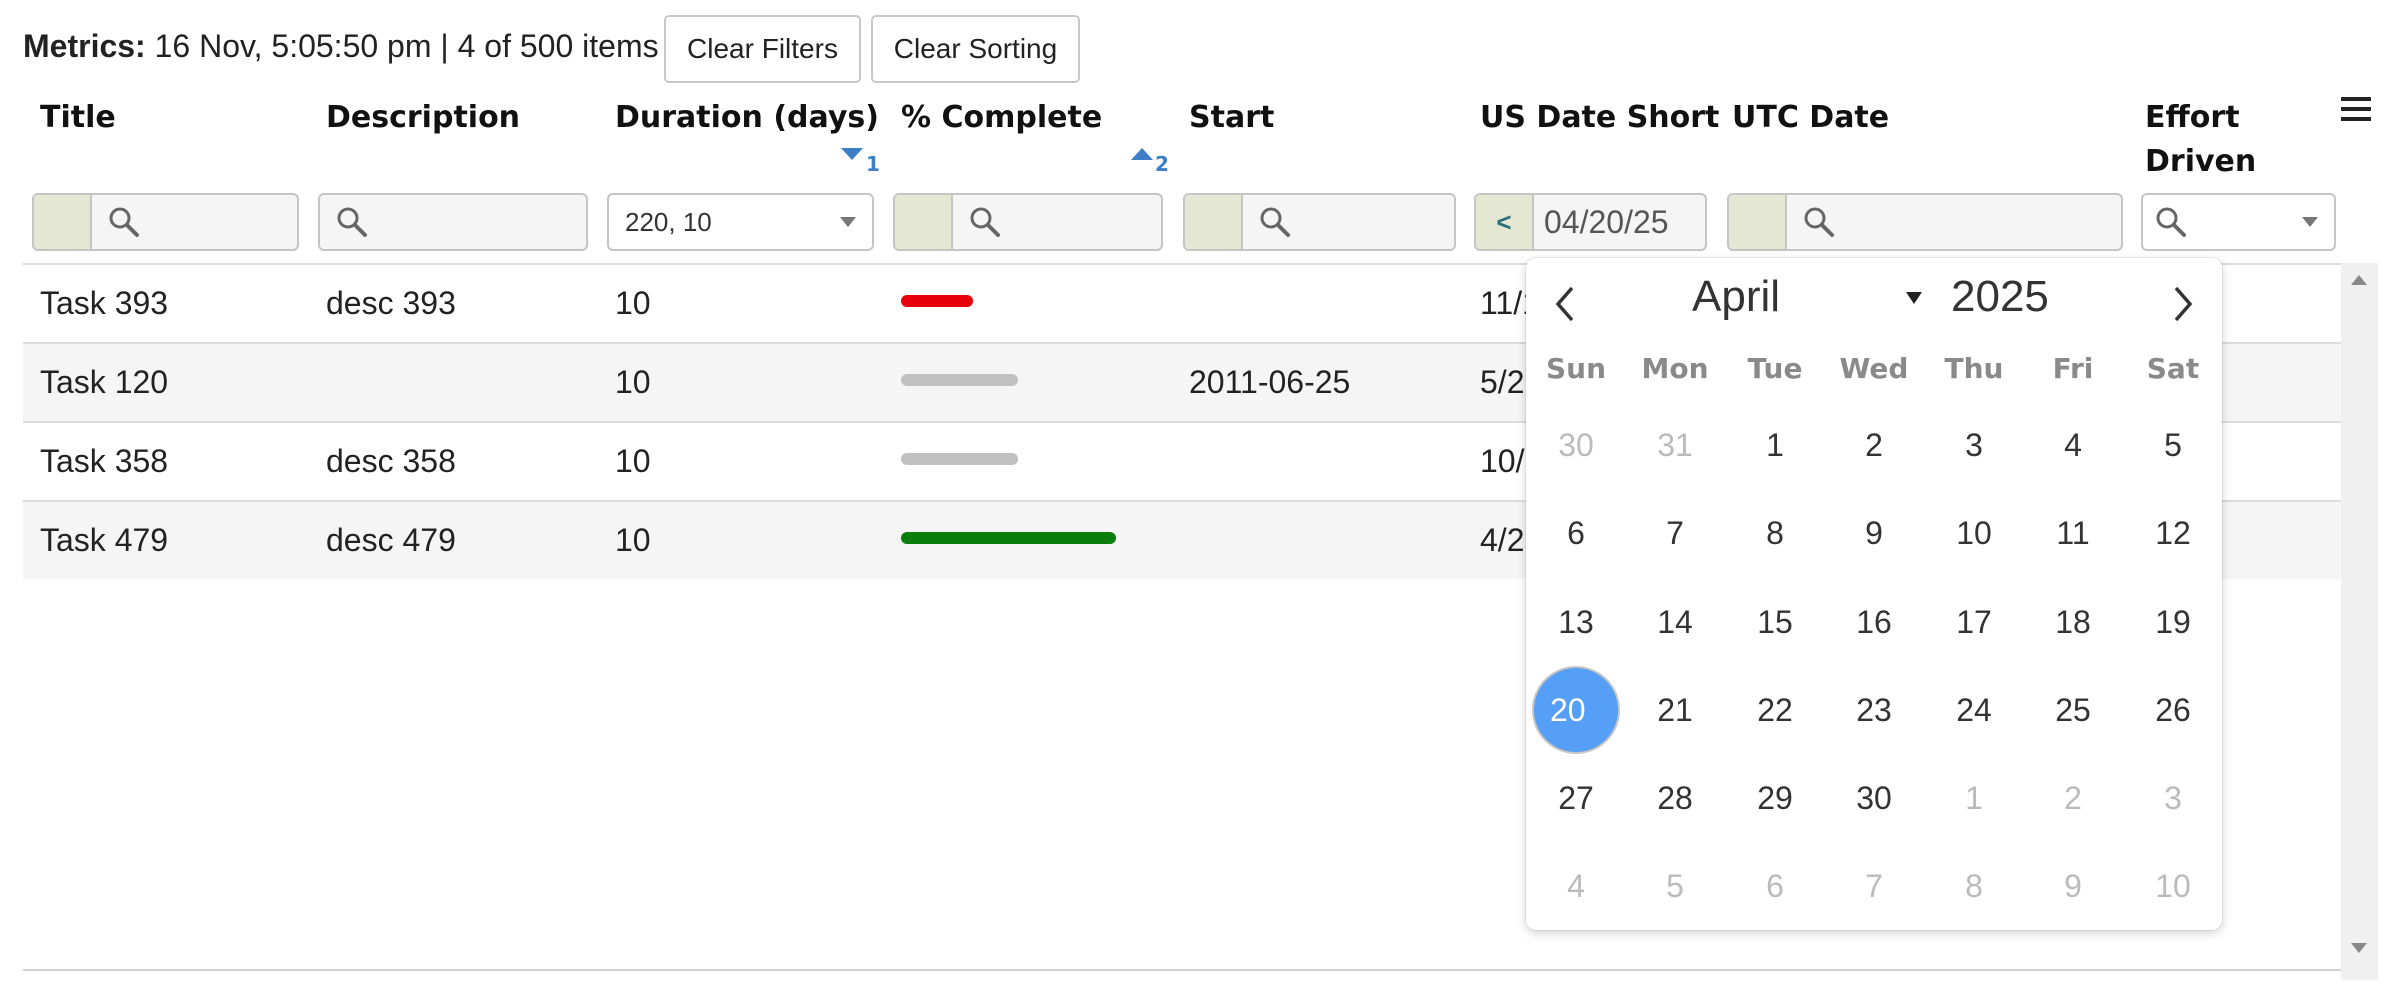  Describe the element at coordinates (2201, 161) in the screenshot. I see `header-effort-line2: Driven` at that location.